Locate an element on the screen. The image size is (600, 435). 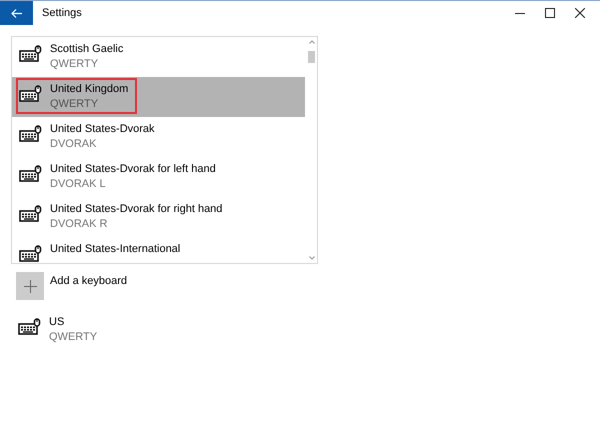
keyboard-name: US is located at coordinates (57, 322).